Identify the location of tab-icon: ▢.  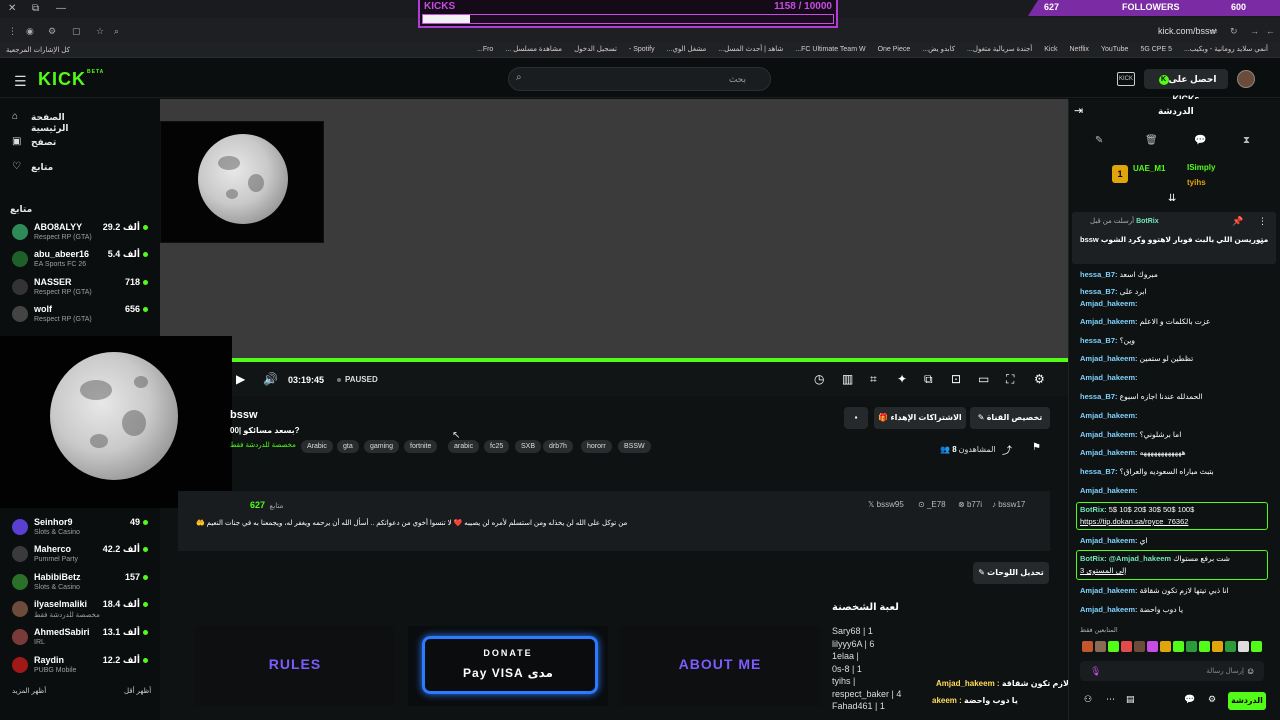
(76, 31).